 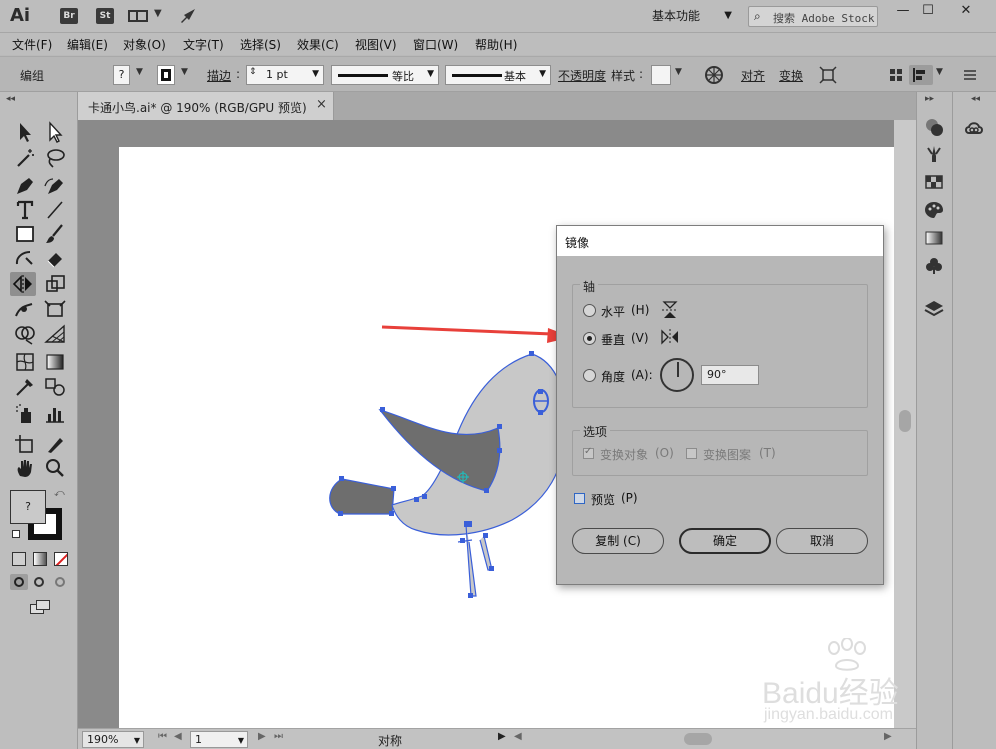 I want to click on horizontal-scroll-thumb, so click(x=698, y=739).